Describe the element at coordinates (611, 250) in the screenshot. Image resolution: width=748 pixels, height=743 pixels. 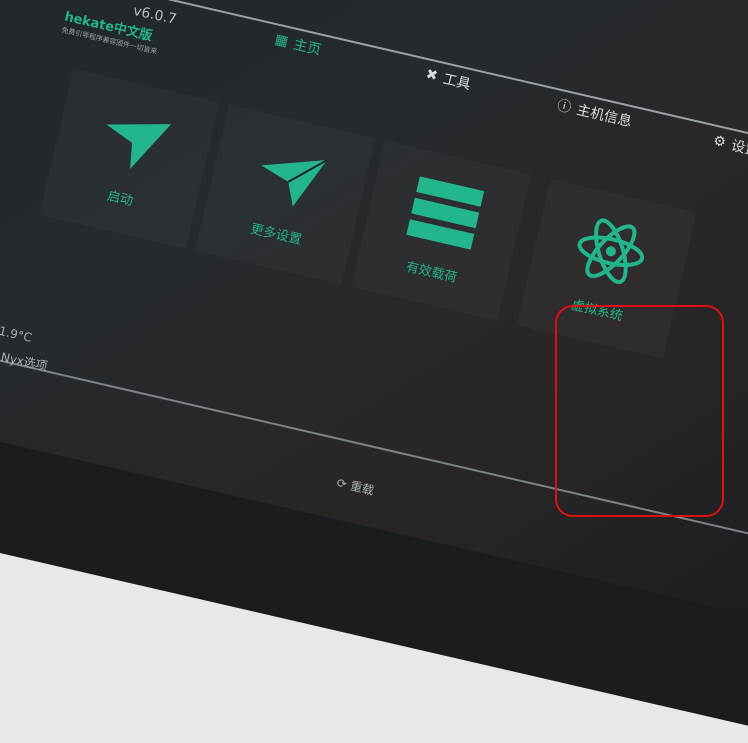
I see `atom-icon` at that location.